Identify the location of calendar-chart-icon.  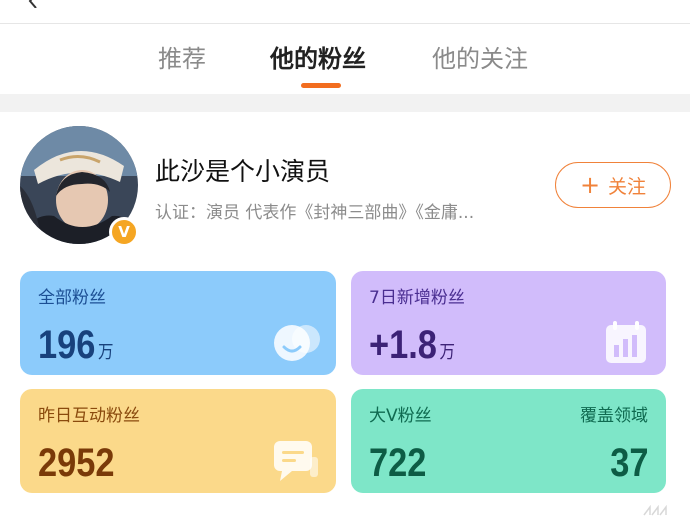
(626, 342).